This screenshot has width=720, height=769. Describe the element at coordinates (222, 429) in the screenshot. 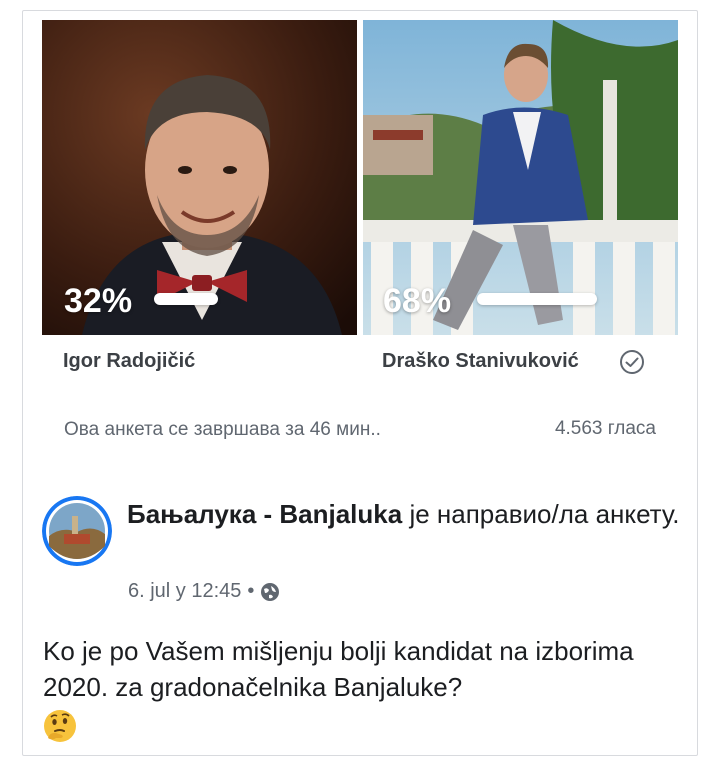

I see `poll-status-text: Ова анкета се завршава за 46 мин..` at that location.